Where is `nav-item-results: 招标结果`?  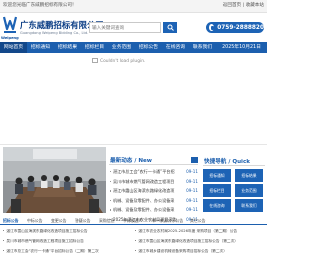 nav-item-results: 招标结果 is located at coordinates (67, 47).